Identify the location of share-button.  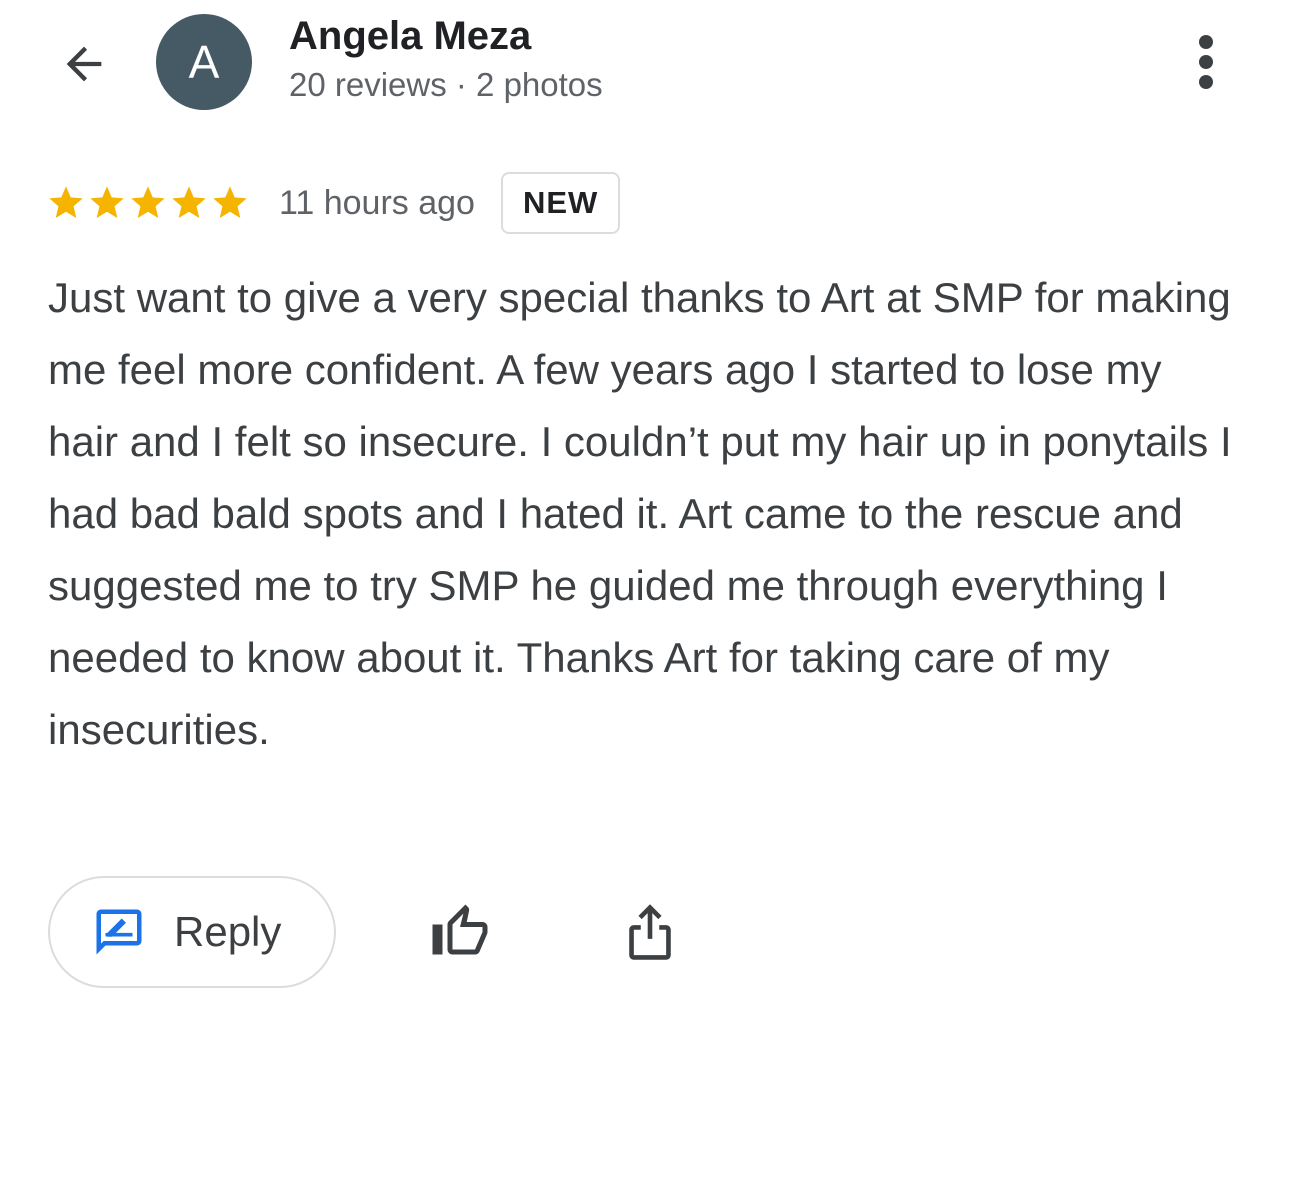
(650, 932).